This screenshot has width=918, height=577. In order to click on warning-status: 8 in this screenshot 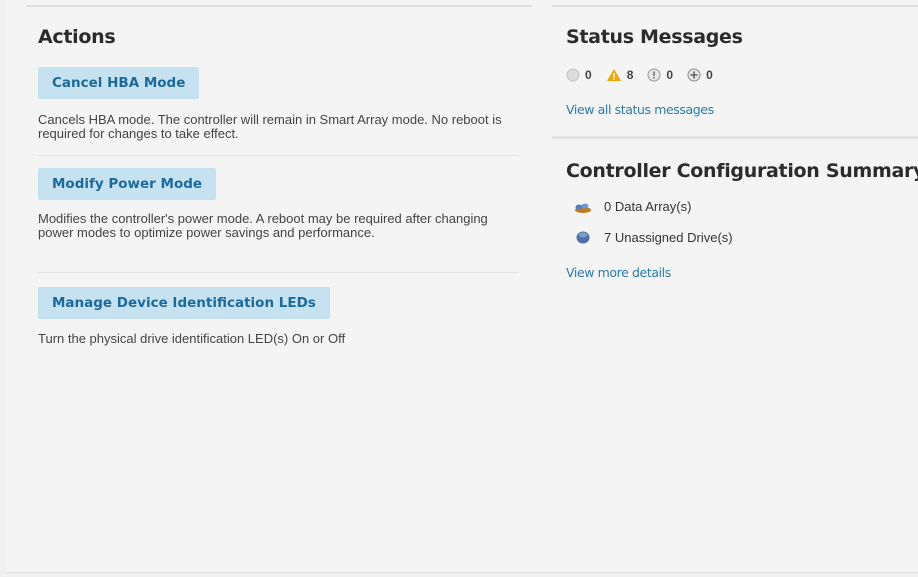, I will do `click(620, 75)`.